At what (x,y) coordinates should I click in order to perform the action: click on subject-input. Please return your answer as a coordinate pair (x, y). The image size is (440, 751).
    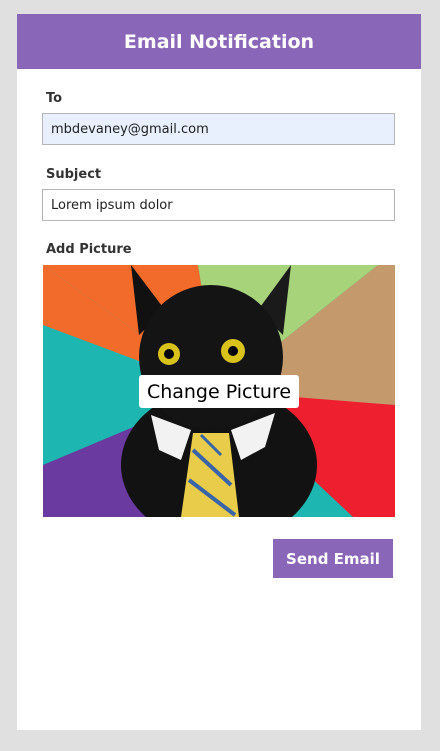
    Looking at the image, I should click on (218, 205).